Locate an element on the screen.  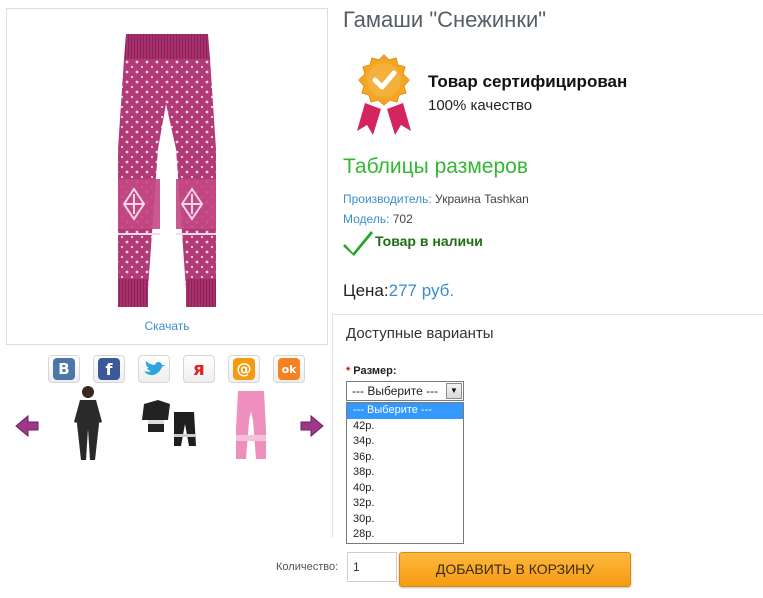
odnoklassniki-icon: ok is located at coordinates (289, 369).